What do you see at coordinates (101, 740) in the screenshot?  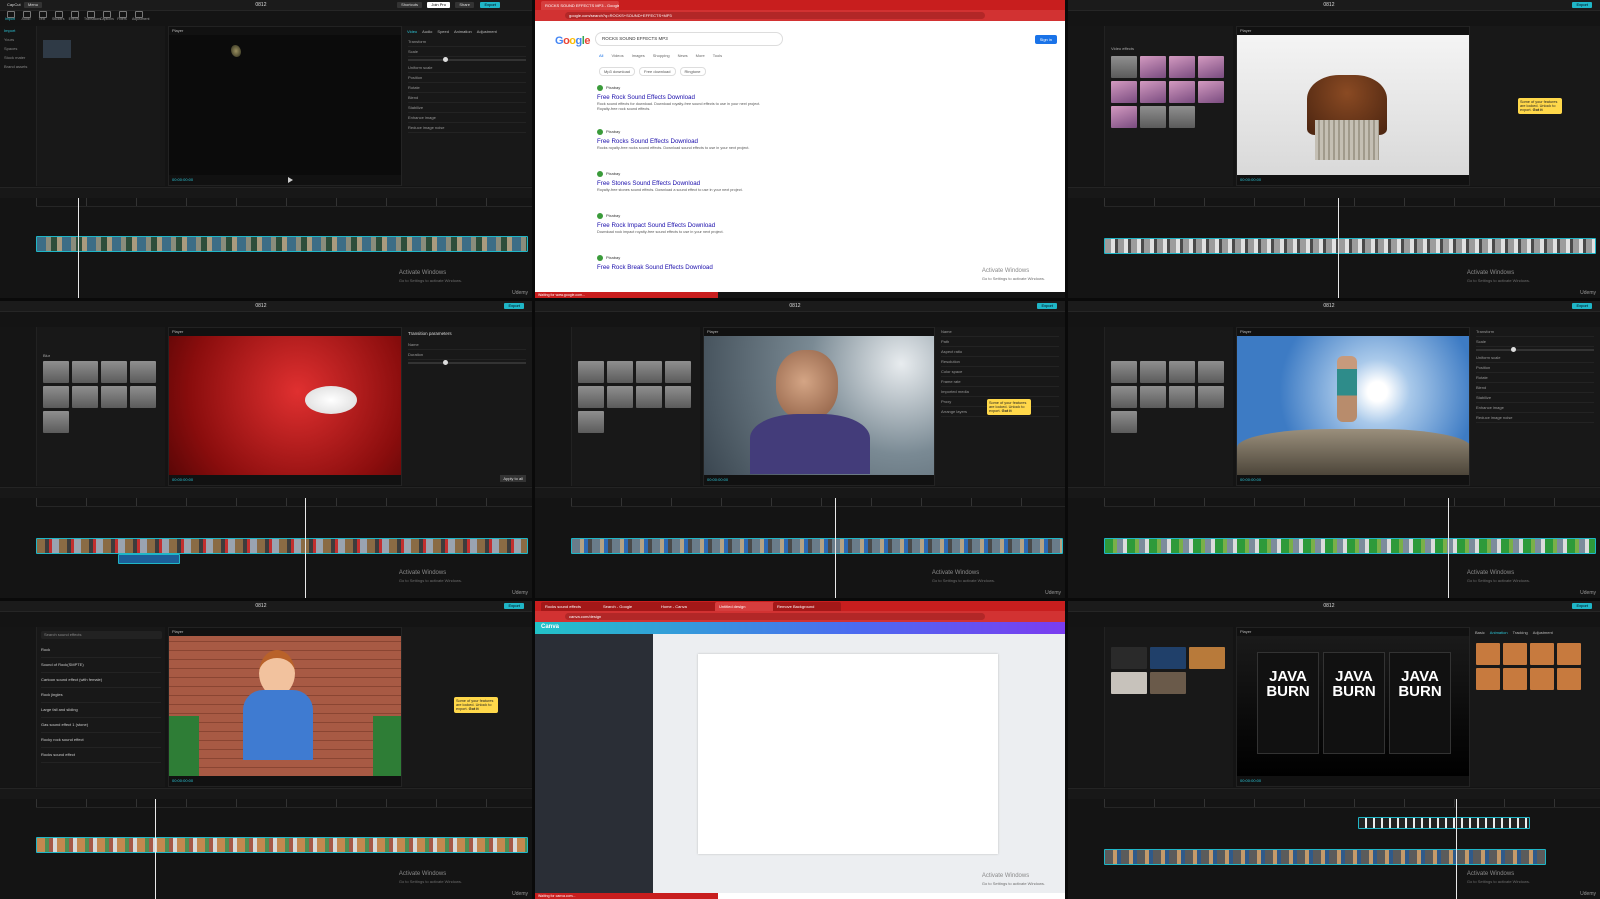 I see `sound-item: Rocky rock sound effect` at bounding box center [101, 740].